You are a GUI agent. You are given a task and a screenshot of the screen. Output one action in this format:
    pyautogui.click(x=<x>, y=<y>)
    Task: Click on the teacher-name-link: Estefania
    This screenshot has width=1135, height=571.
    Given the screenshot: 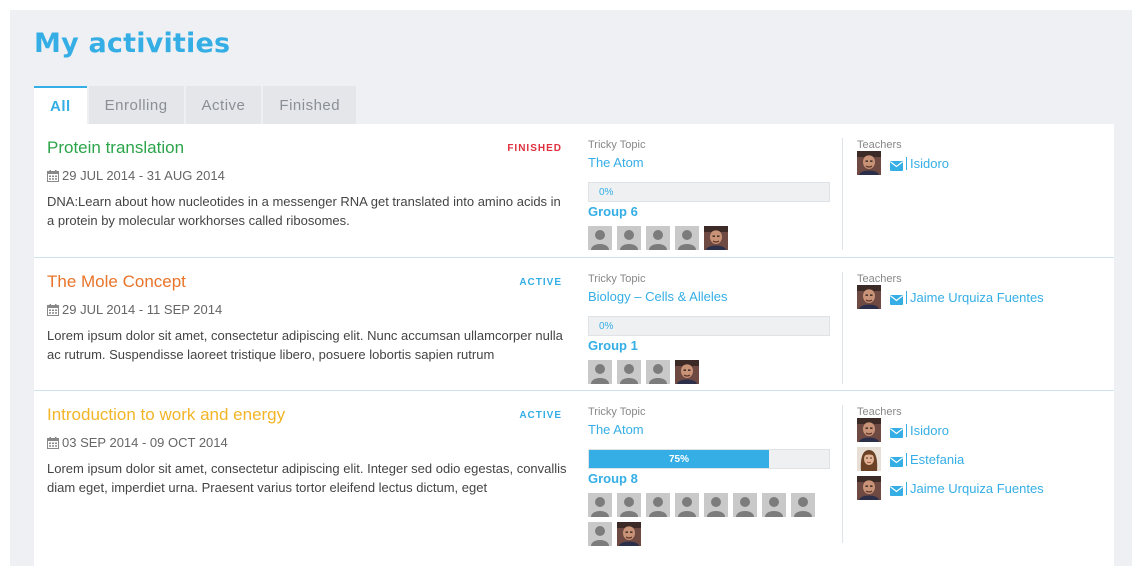 What is the action you would take?
    pyautogui.click(x=937, y=459)
    